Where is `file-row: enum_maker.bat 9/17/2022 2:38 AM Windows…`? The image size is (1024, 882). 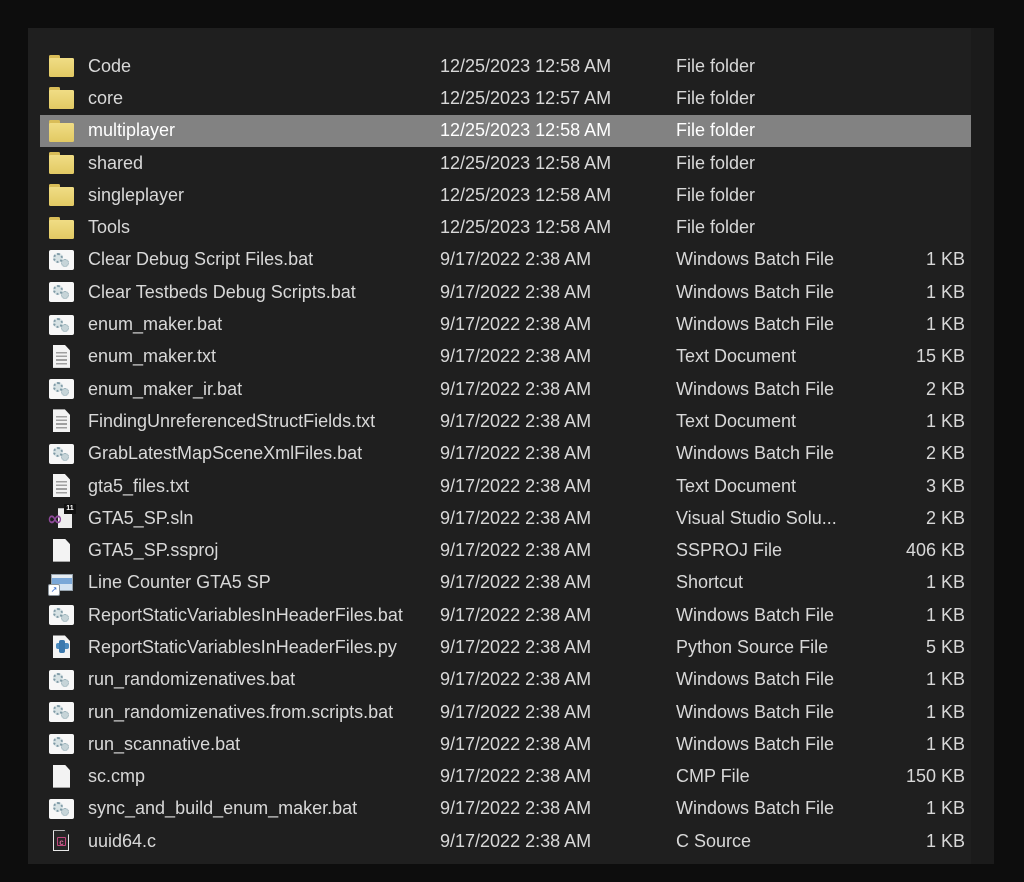 file-row: enum_maker.bat 9/17/2022 2:38 AM Windows… is located at coordinates (505, 324).